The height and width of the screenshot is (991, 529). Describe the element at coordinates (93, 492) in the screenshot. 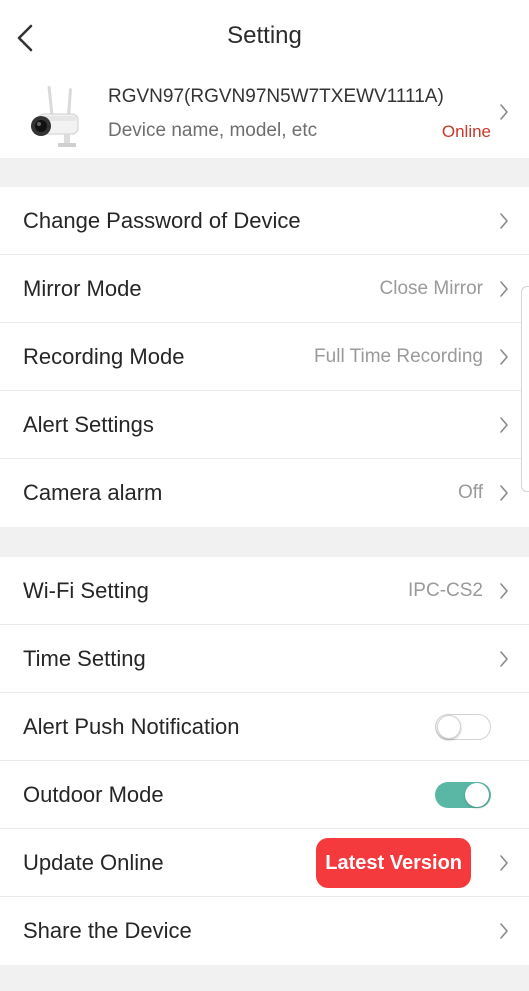

I see `row-label: Camera alarm` at that location.